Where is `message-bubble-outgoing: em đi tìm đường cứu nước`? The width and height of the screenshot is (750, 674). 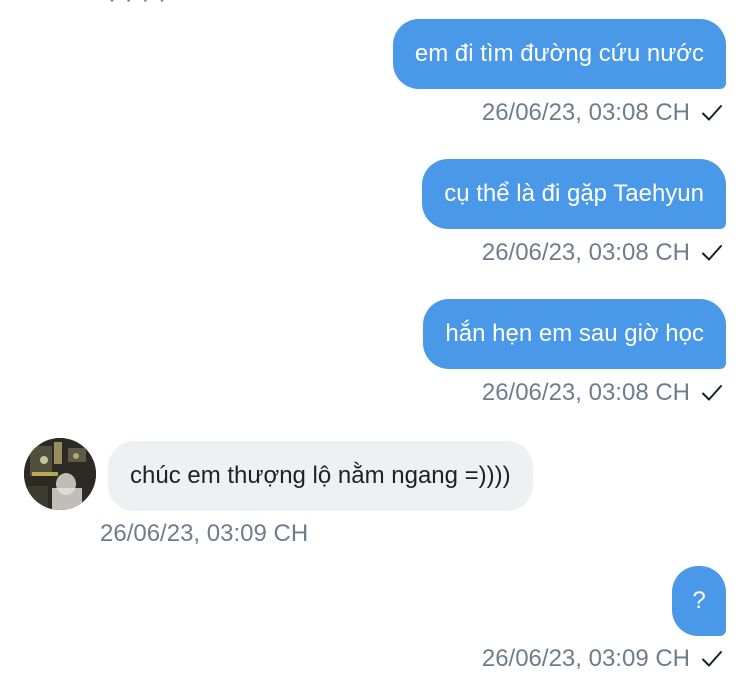 message-bubble-outgoing: em đi tìm đường cứu nước is located at coordinates (559, 54).